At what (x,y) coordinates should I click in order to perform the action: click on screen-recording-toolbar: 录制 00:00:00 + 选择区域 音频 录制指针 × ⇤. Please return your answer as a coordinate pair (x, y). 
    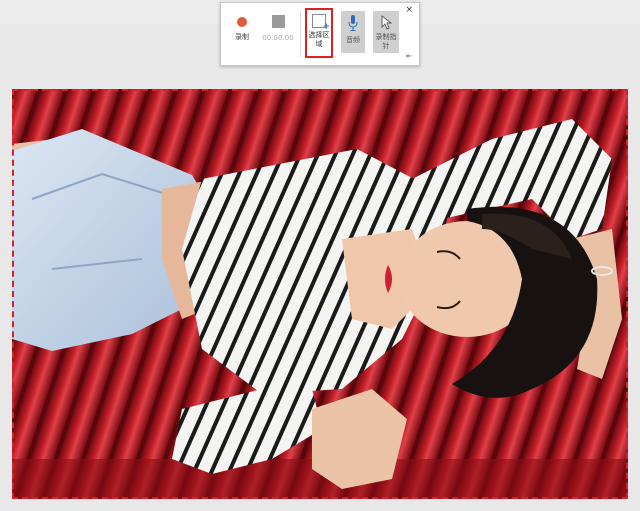
    Looking at the image, I should click on (320, 34).